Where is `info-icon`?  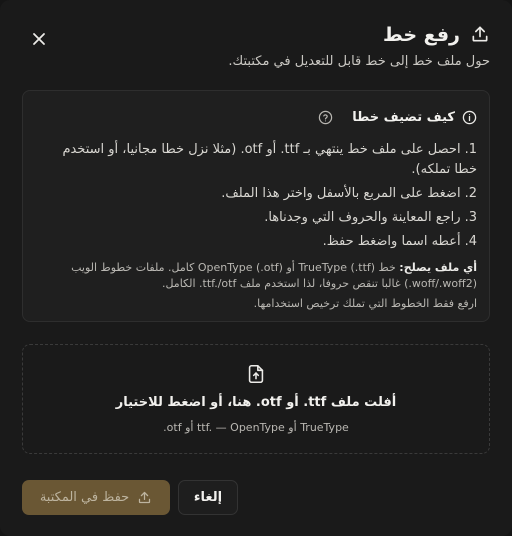
info-icon is located at coordinates (469, 117).